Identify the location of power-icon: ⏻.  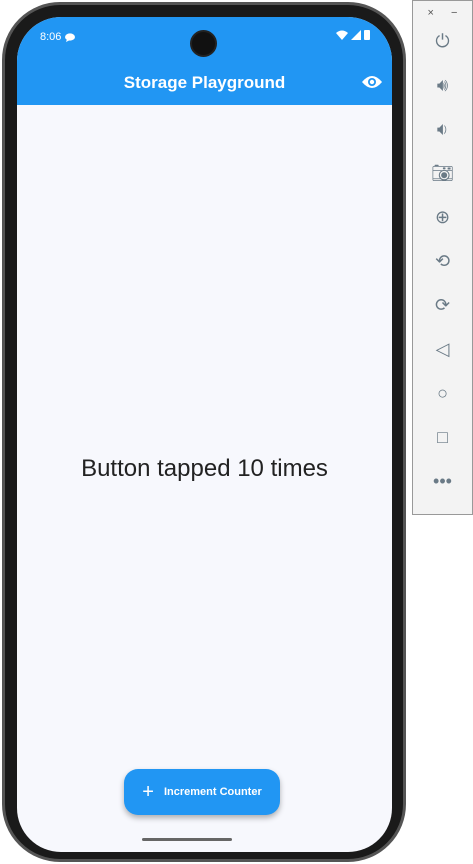
(442, 41).